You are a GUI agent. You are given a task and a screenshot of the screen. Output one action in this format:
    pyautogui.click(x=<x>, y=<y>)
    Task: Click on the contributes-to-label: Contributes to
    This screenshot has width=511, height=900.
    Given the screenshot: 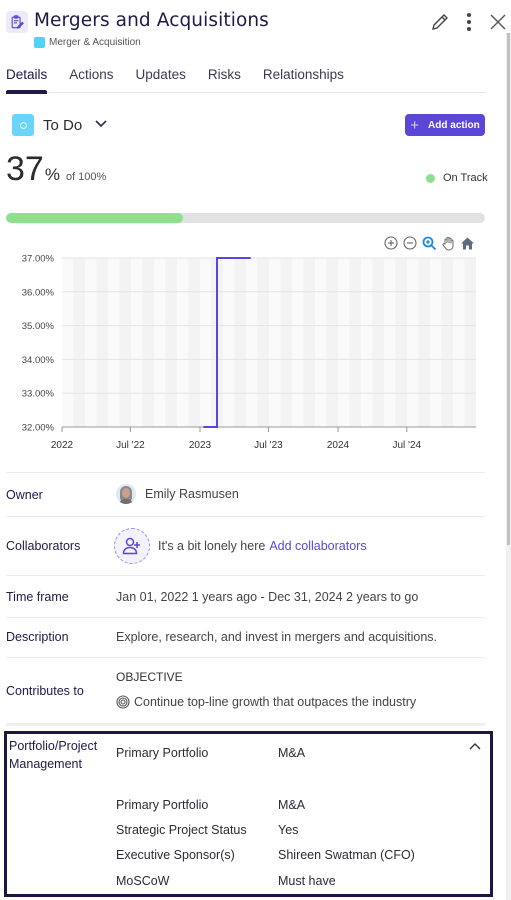 What is the action you would take?
    pyautogui.click(x=45, y=691)
    